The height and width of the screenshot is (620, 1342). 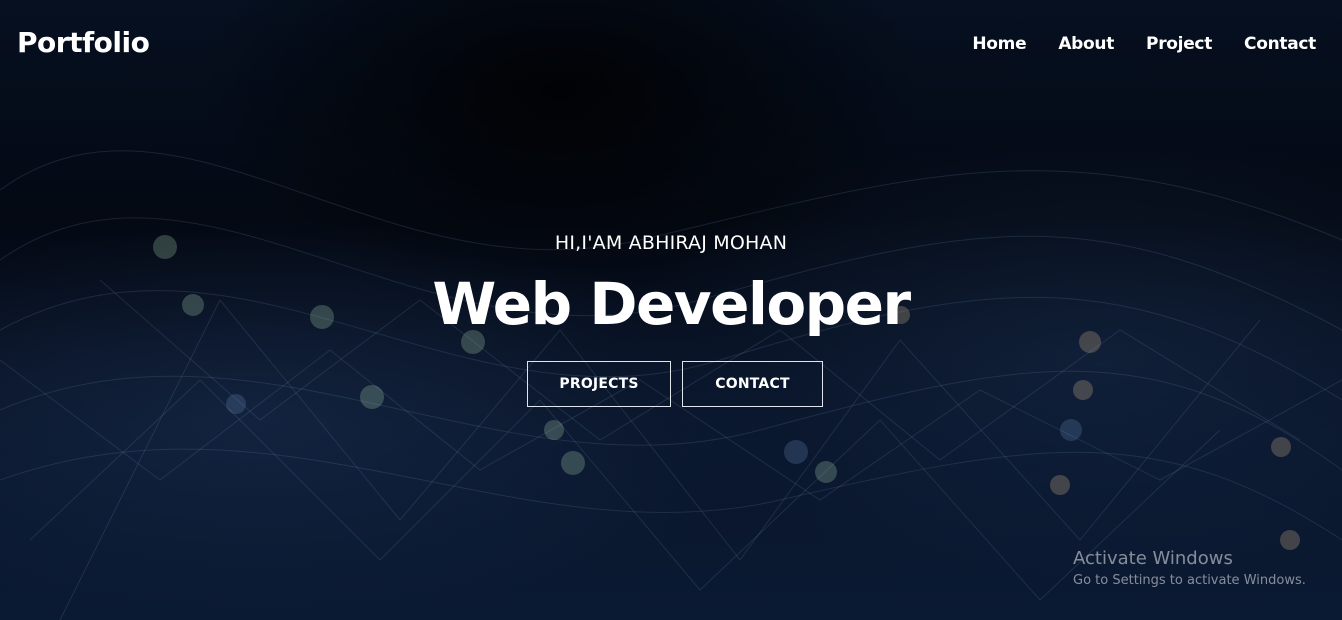 What do you see at coordinates (675, 384) in the screenshot?
I see `hero-buttons: PROJECTS CONTACT` at bounding box center [675, 384].